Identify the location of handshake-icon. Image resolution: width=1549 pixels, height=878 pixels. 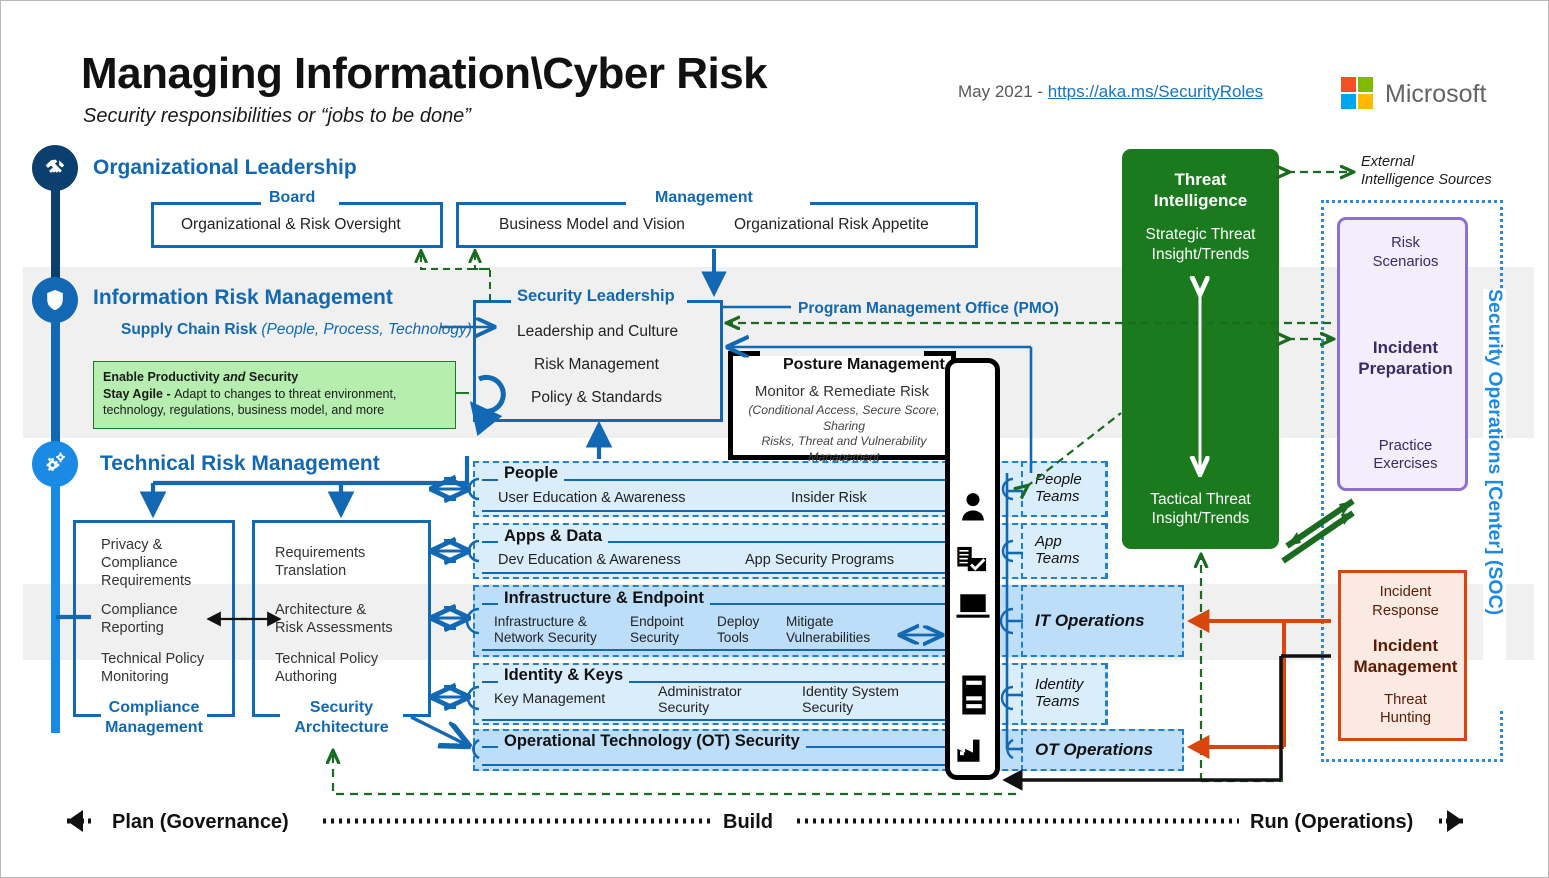
(55, 168).